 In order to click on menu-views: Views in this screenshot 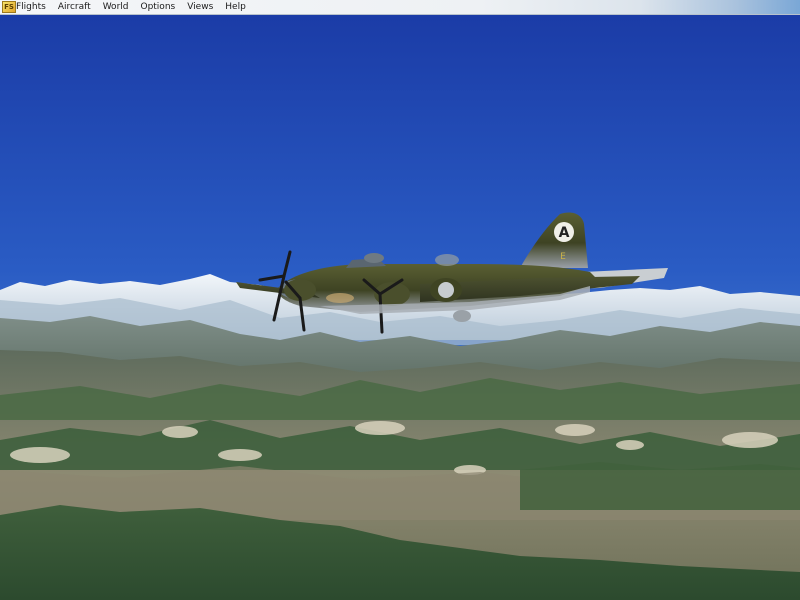, I will do `click(200, 7)`.